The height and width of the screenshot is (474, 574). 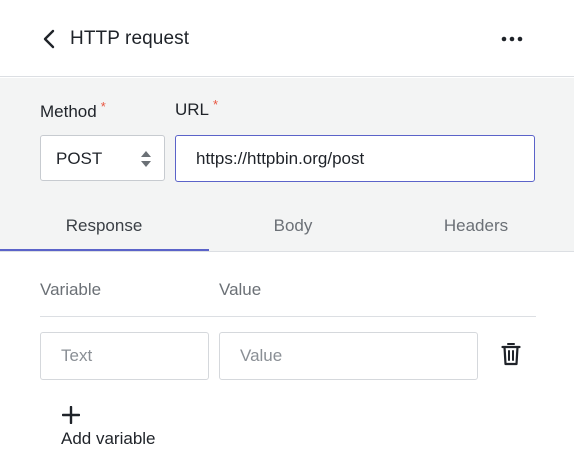 I want to click on more-options-button, so click(x=512, y=39).